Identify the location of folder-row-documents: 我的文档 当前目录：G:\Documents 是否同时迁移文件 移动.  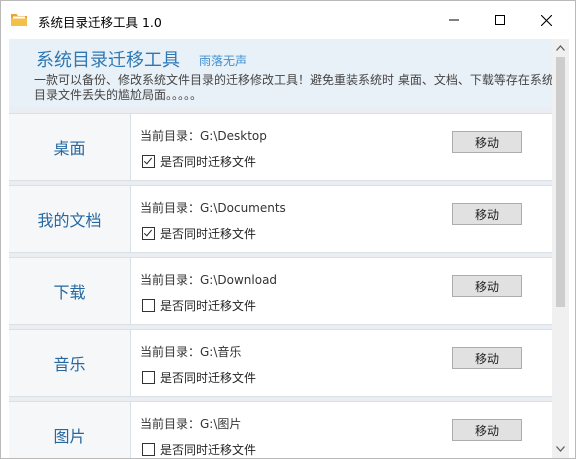
(280, 219).